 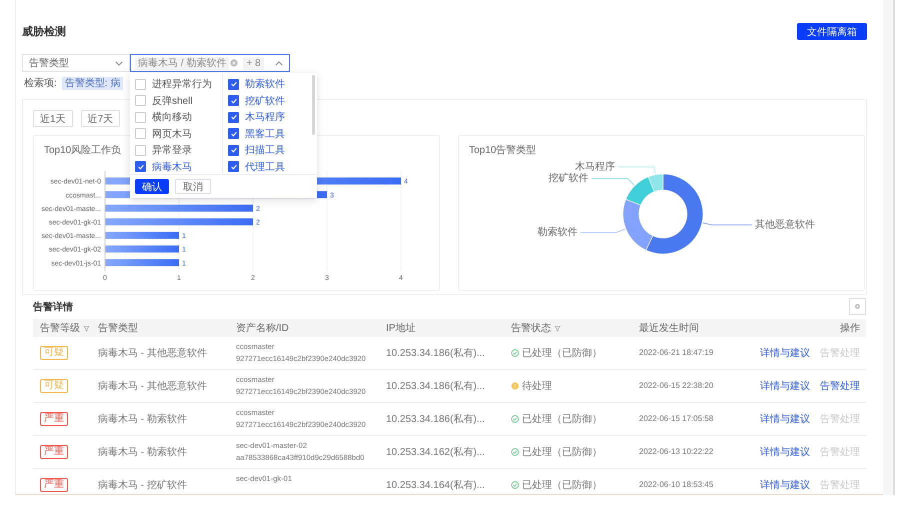 I want to click on column-header: 操作, so click(x=850, y=328).